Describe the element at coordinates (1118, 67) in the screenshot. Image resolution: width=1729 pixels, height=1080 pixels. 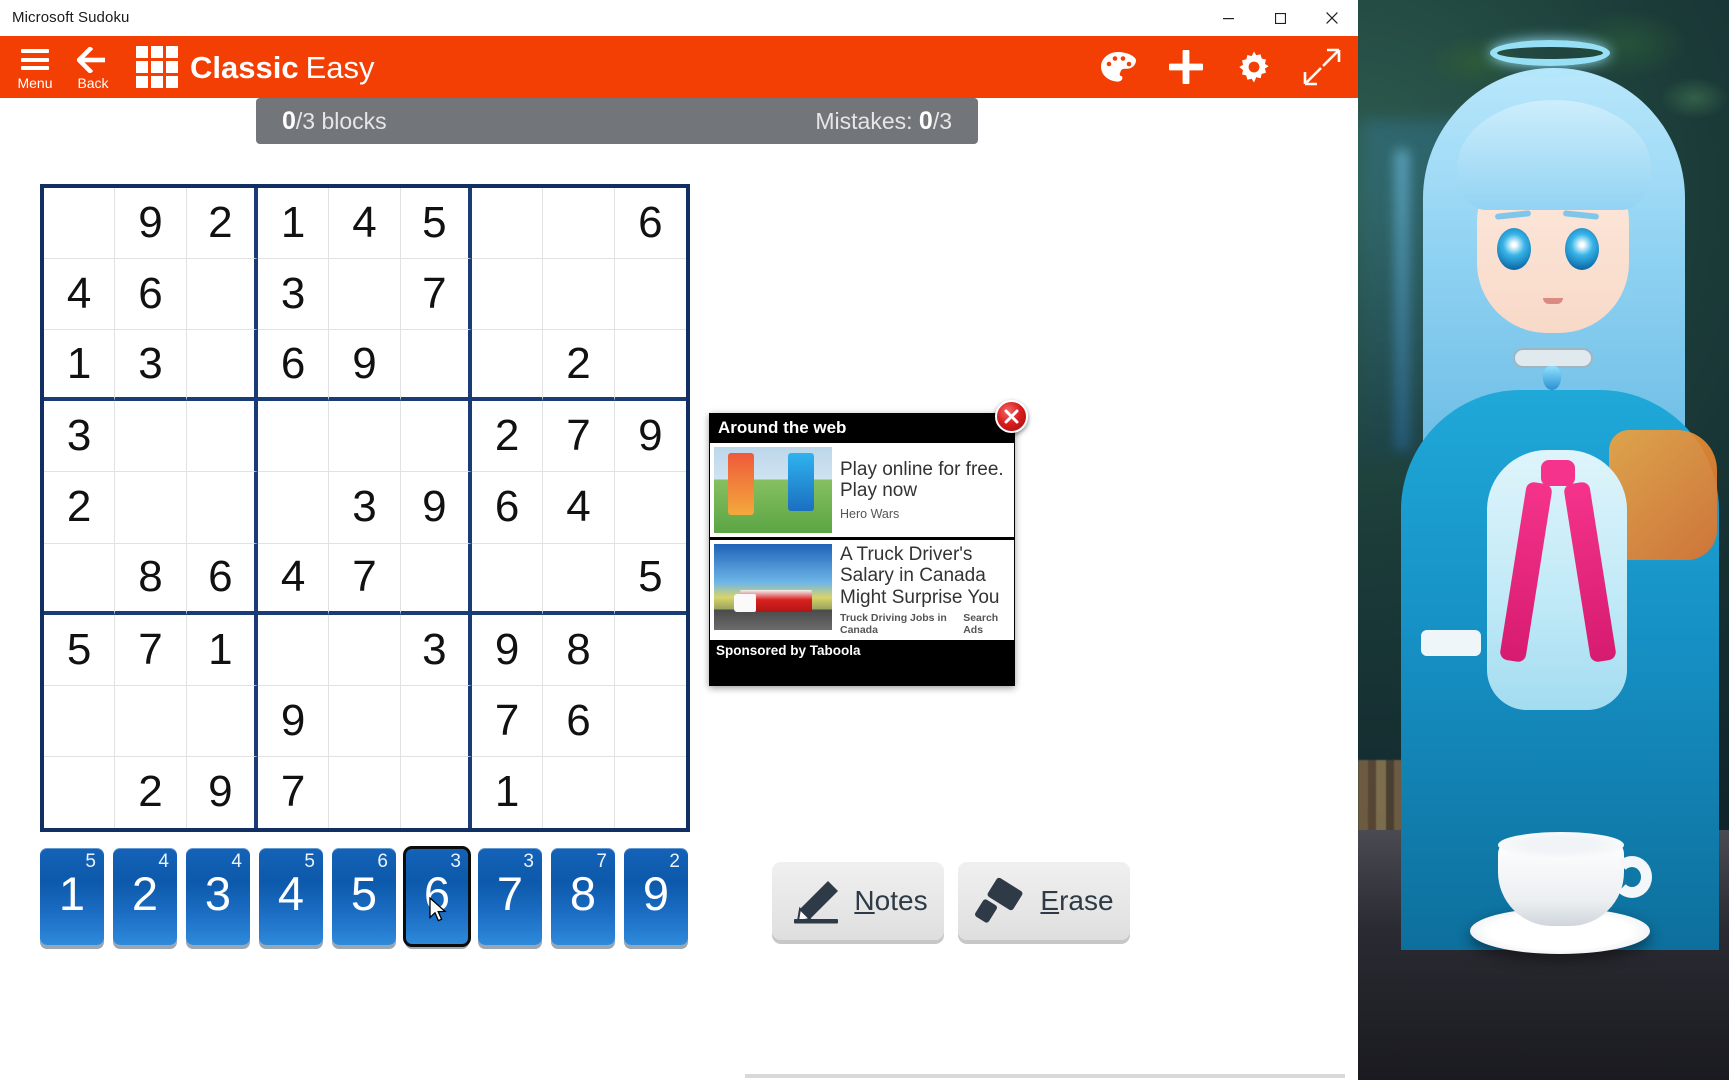
I see `theme-button` at that location.